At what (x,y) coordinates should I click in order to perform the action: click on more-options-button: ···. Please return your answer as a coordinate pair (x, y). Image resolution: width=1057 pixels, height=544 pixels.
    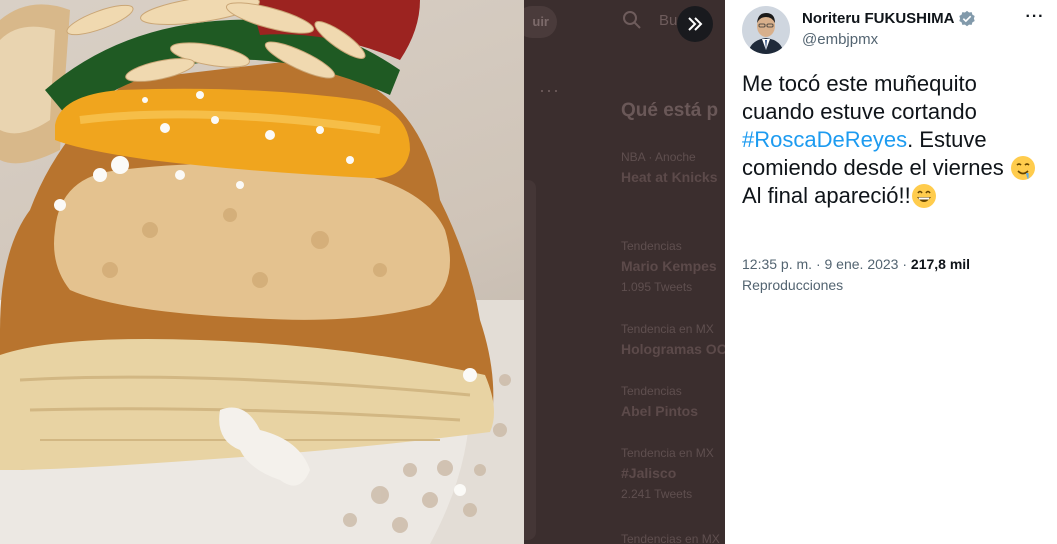
    Looking at the image, I should click on (1035, 18).